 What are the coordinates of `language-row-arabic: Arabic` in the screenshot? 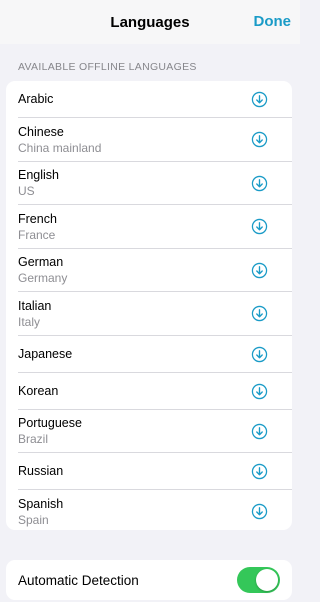 It's located at (149, 99).